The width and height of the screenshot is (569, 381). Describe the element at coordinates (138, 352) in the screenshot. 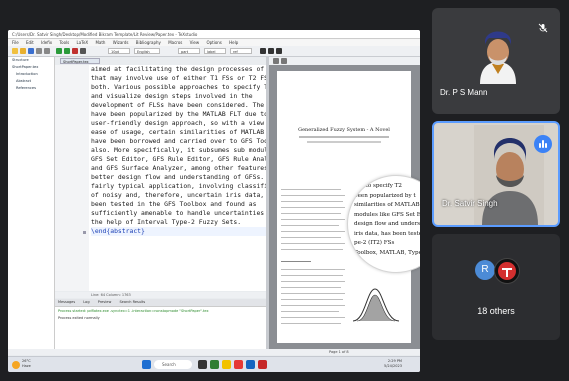

I see `status-bar` at that location.